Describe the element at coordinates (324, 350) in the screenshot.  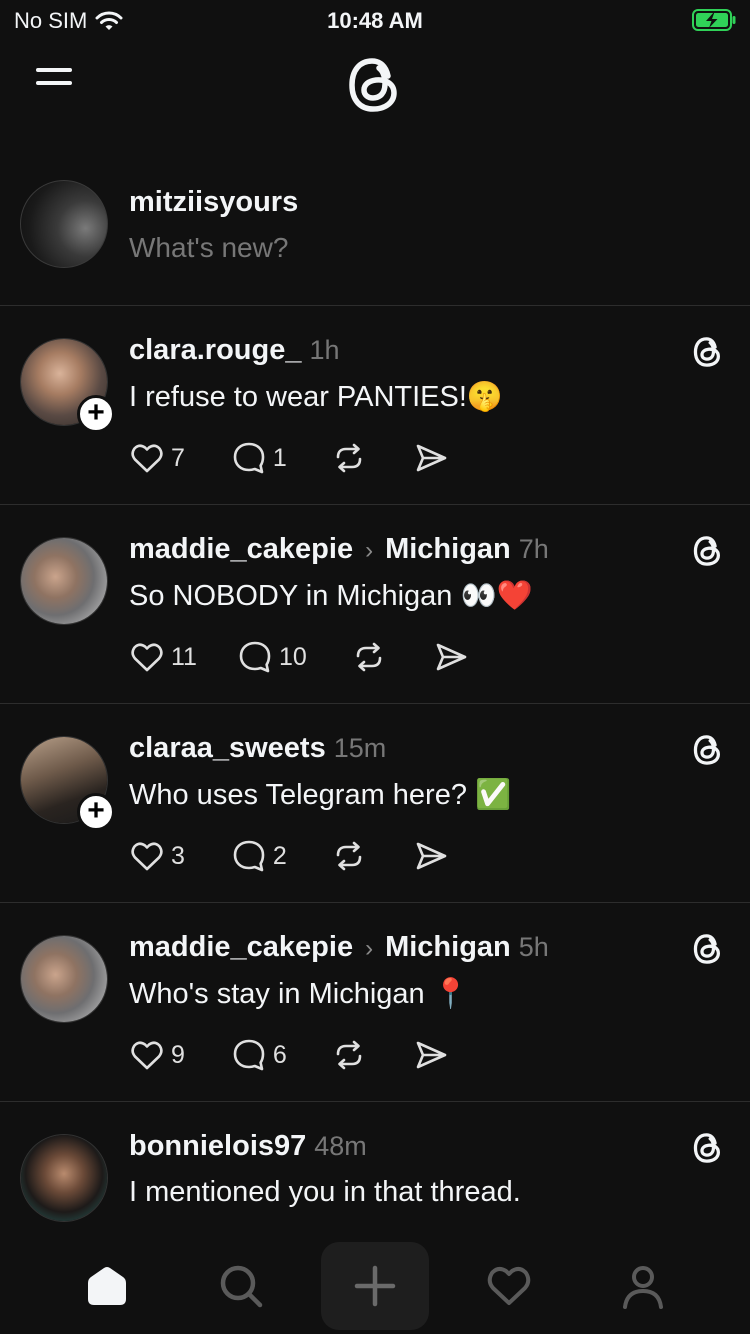
I see `post-time: 1h` at that location.